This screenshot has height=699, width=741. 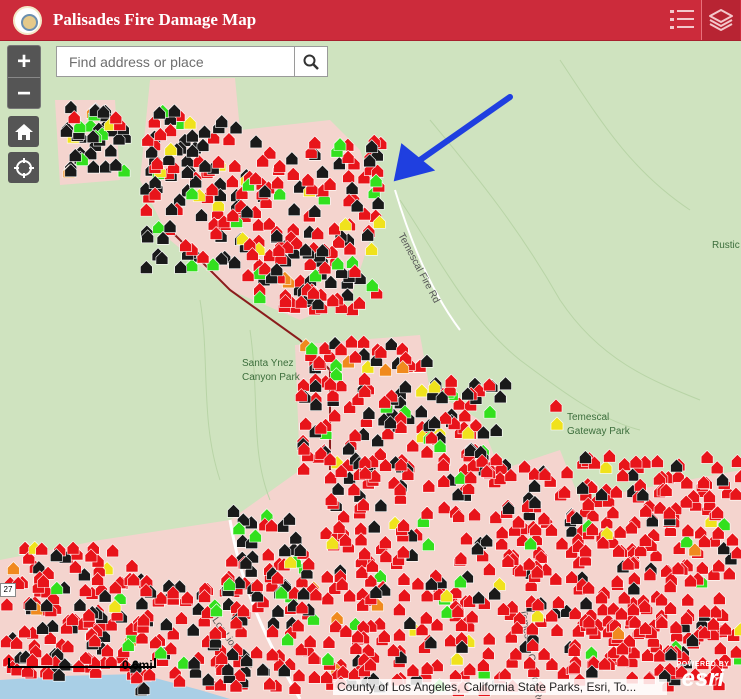 I want to click on park-label-gateway-park: Gateway Park, so click(x=599, y=431).